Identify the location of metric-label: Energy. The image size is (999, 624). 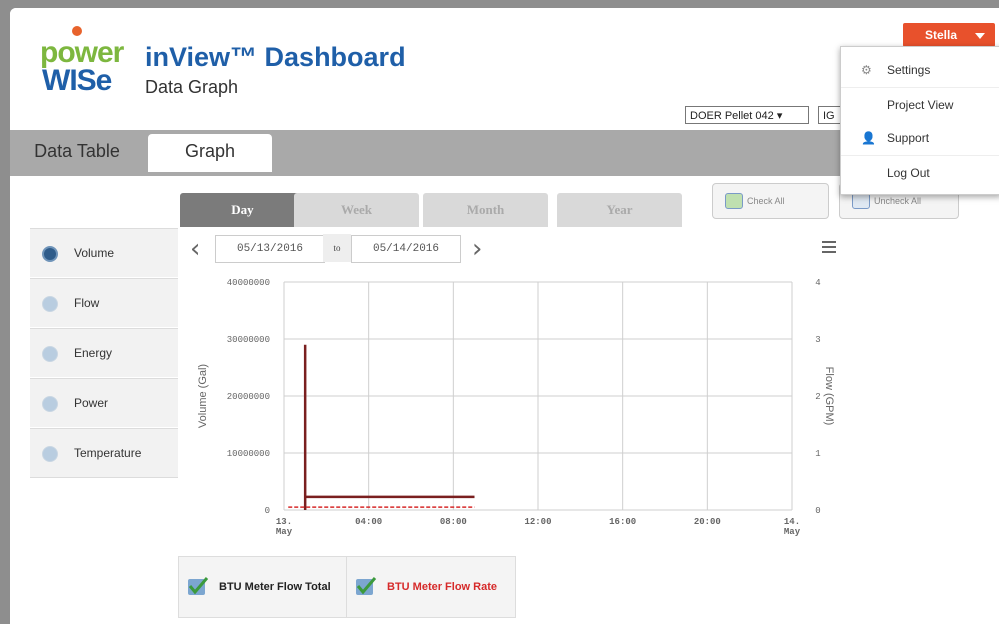
(93, 353).